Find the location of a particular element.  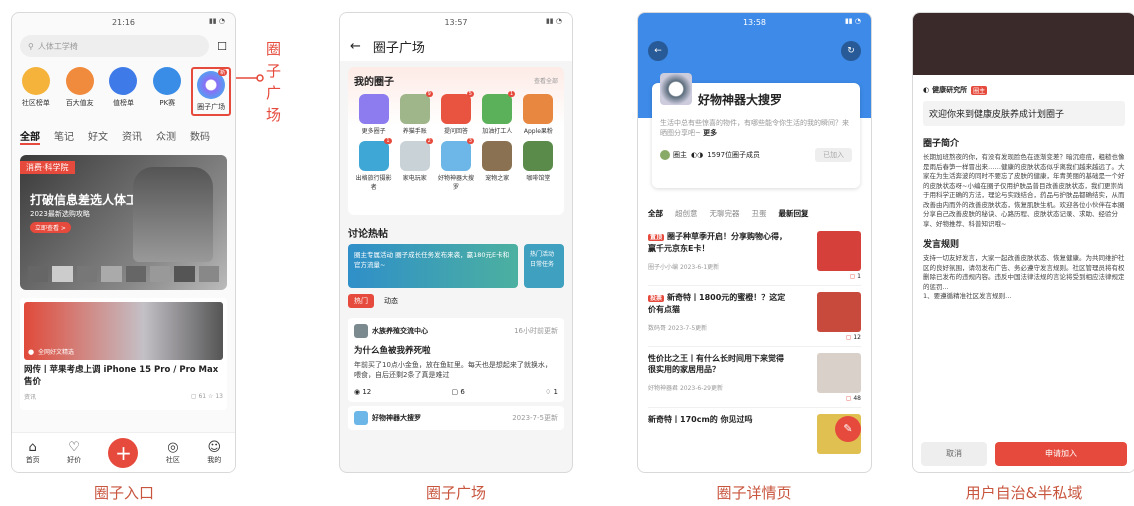

tab-articles: 好文 is located at coordinates (98, 136).